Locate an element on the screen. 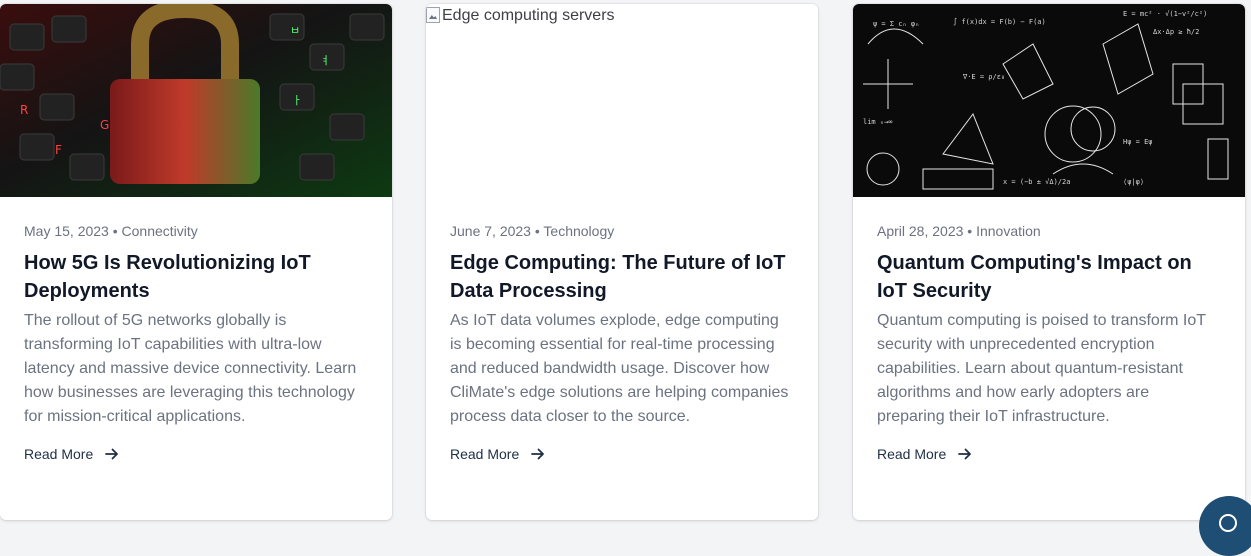  svg-text: ψ = Σ cₙ φₙ is located at coordinates (896, 24).